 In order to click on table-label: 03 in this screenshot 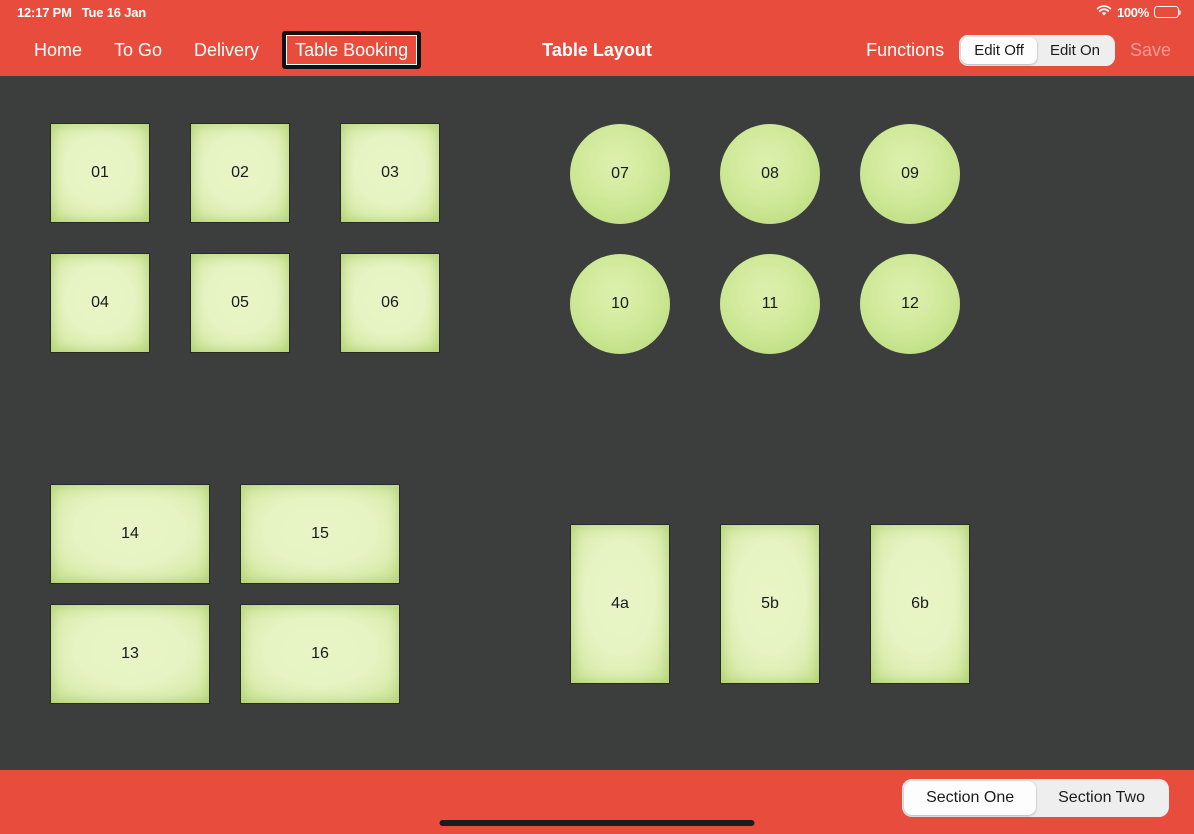, I will do `click(390, 172)`.